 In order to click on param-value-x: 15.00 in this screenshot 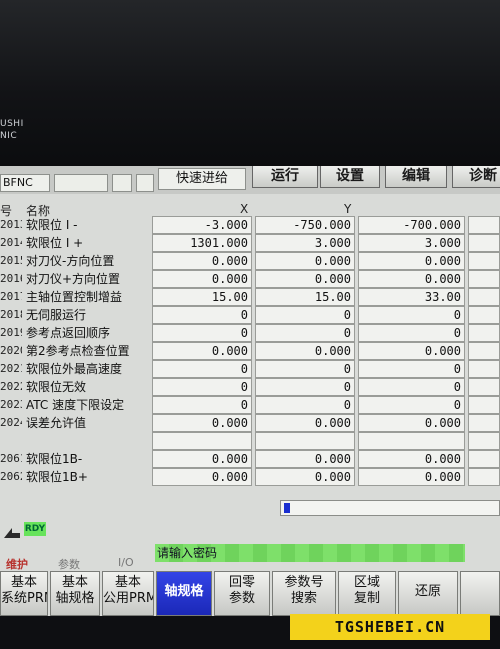, I will do `click(202, 297)`.